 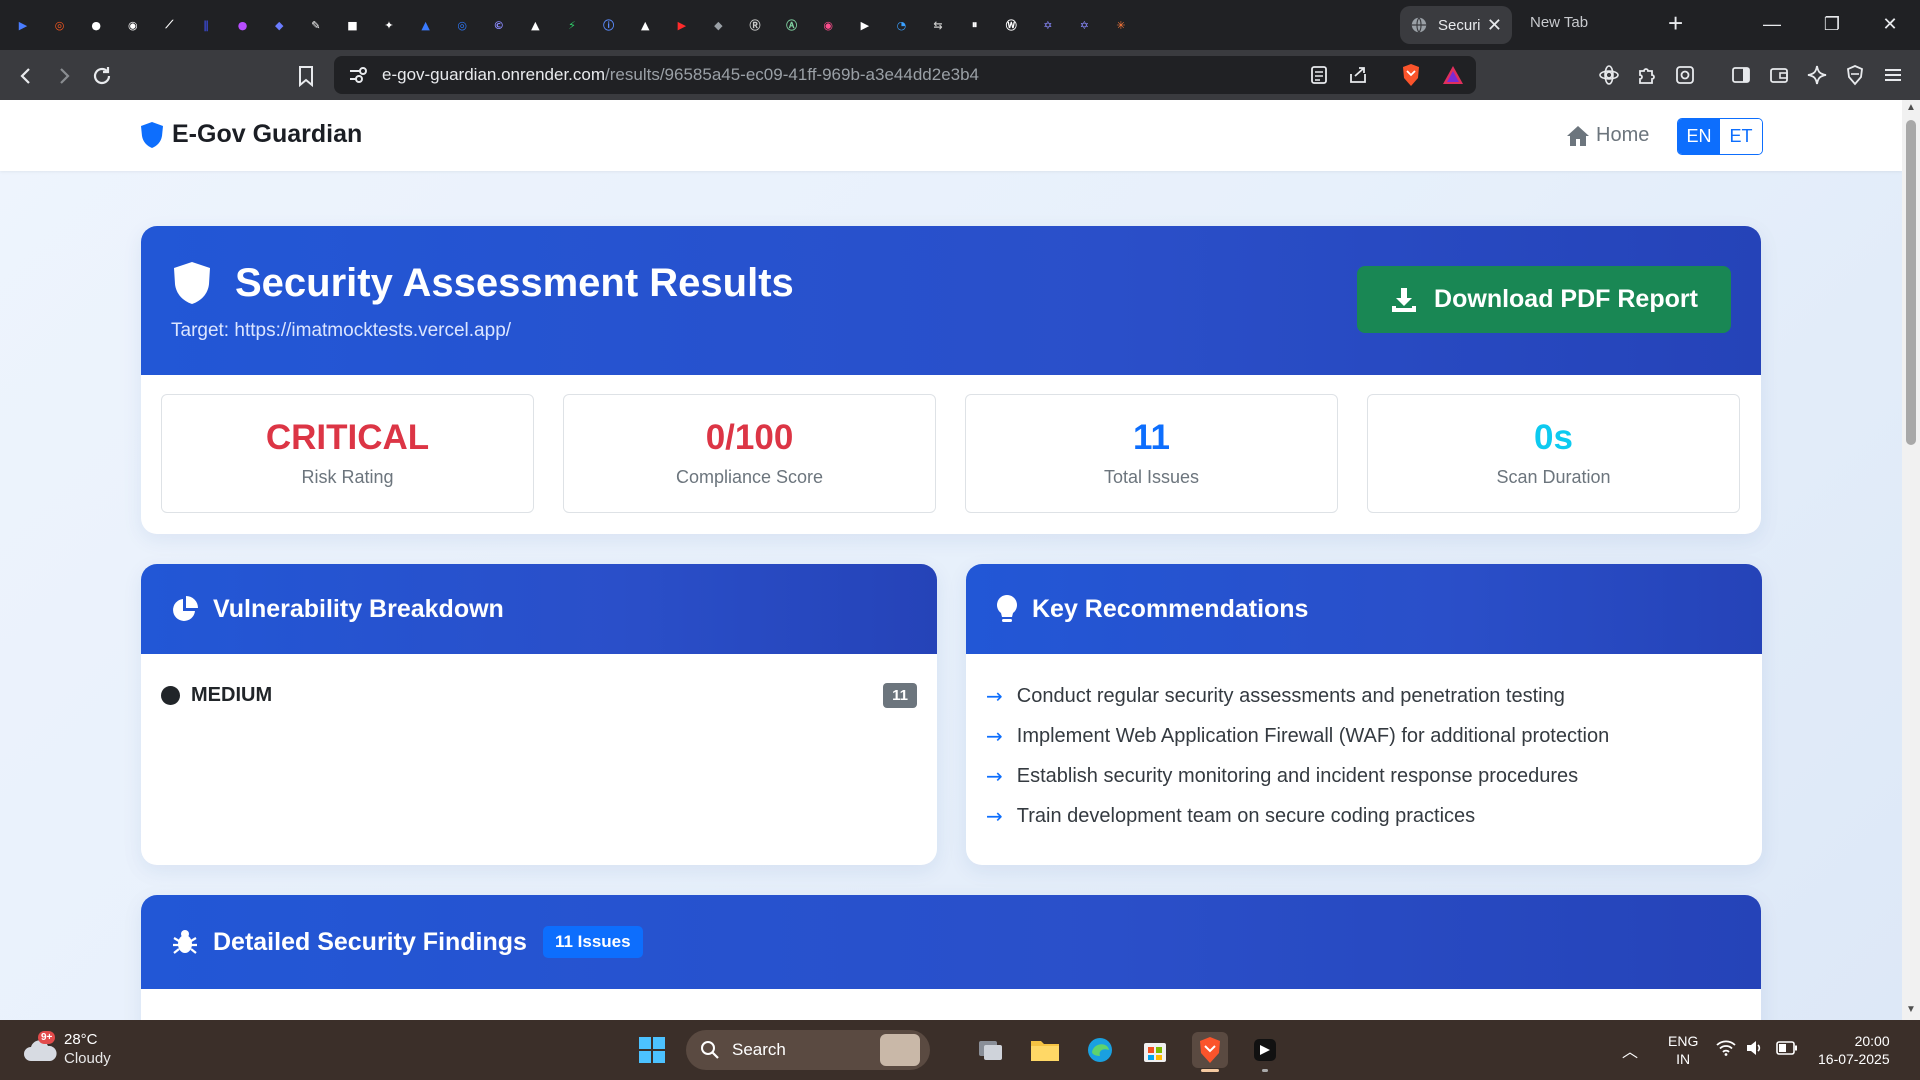 I want to click on pinned-tab-10: ■, so click(x=352, y=25).